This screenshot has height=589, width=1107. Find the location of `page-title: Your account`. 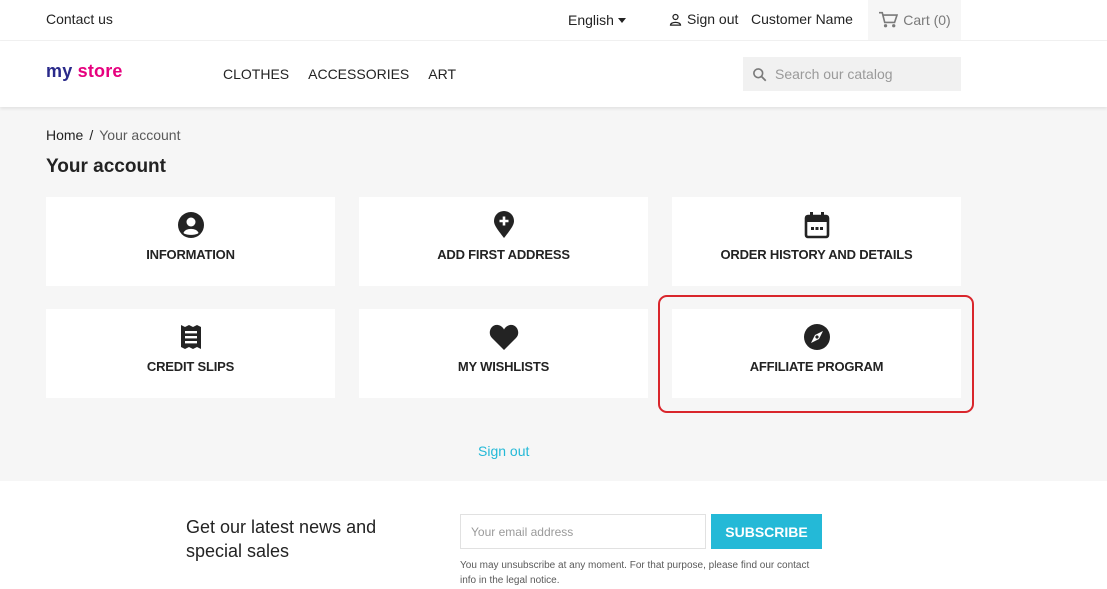

page-title: Your account is located at coordinates (106, 166).